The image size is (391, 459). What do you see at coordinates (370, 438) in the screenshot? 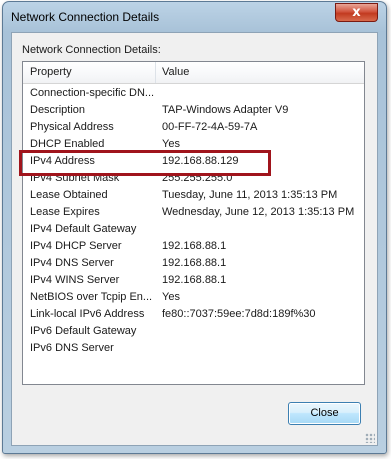
I see `resize-grip-icon` at bounding box center [370, 438].